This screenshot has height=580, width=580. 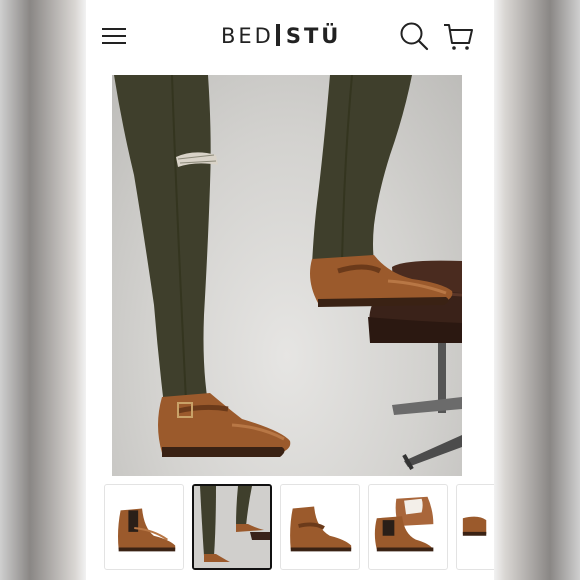 What do you see at coordinates (320, 527) in the screenshot?
I see `thumbnail-boot-side-profile` at bounding box center [320, 527].